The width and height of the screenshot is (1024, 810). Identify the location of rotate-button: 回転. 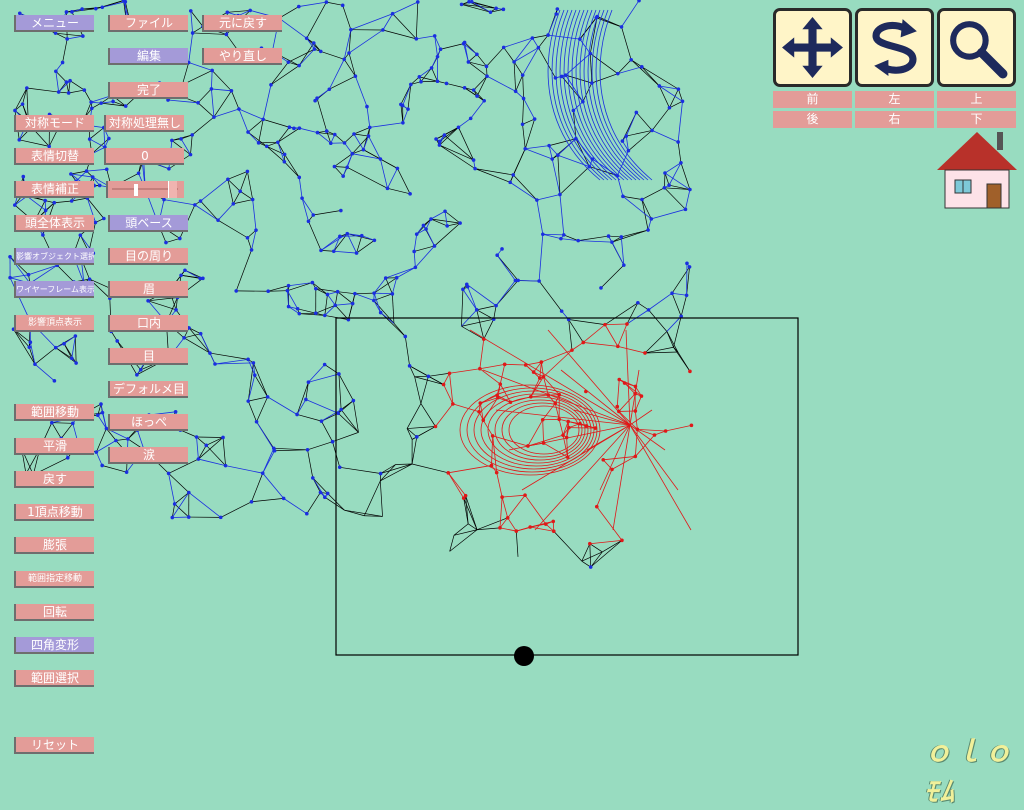
(54, 612).